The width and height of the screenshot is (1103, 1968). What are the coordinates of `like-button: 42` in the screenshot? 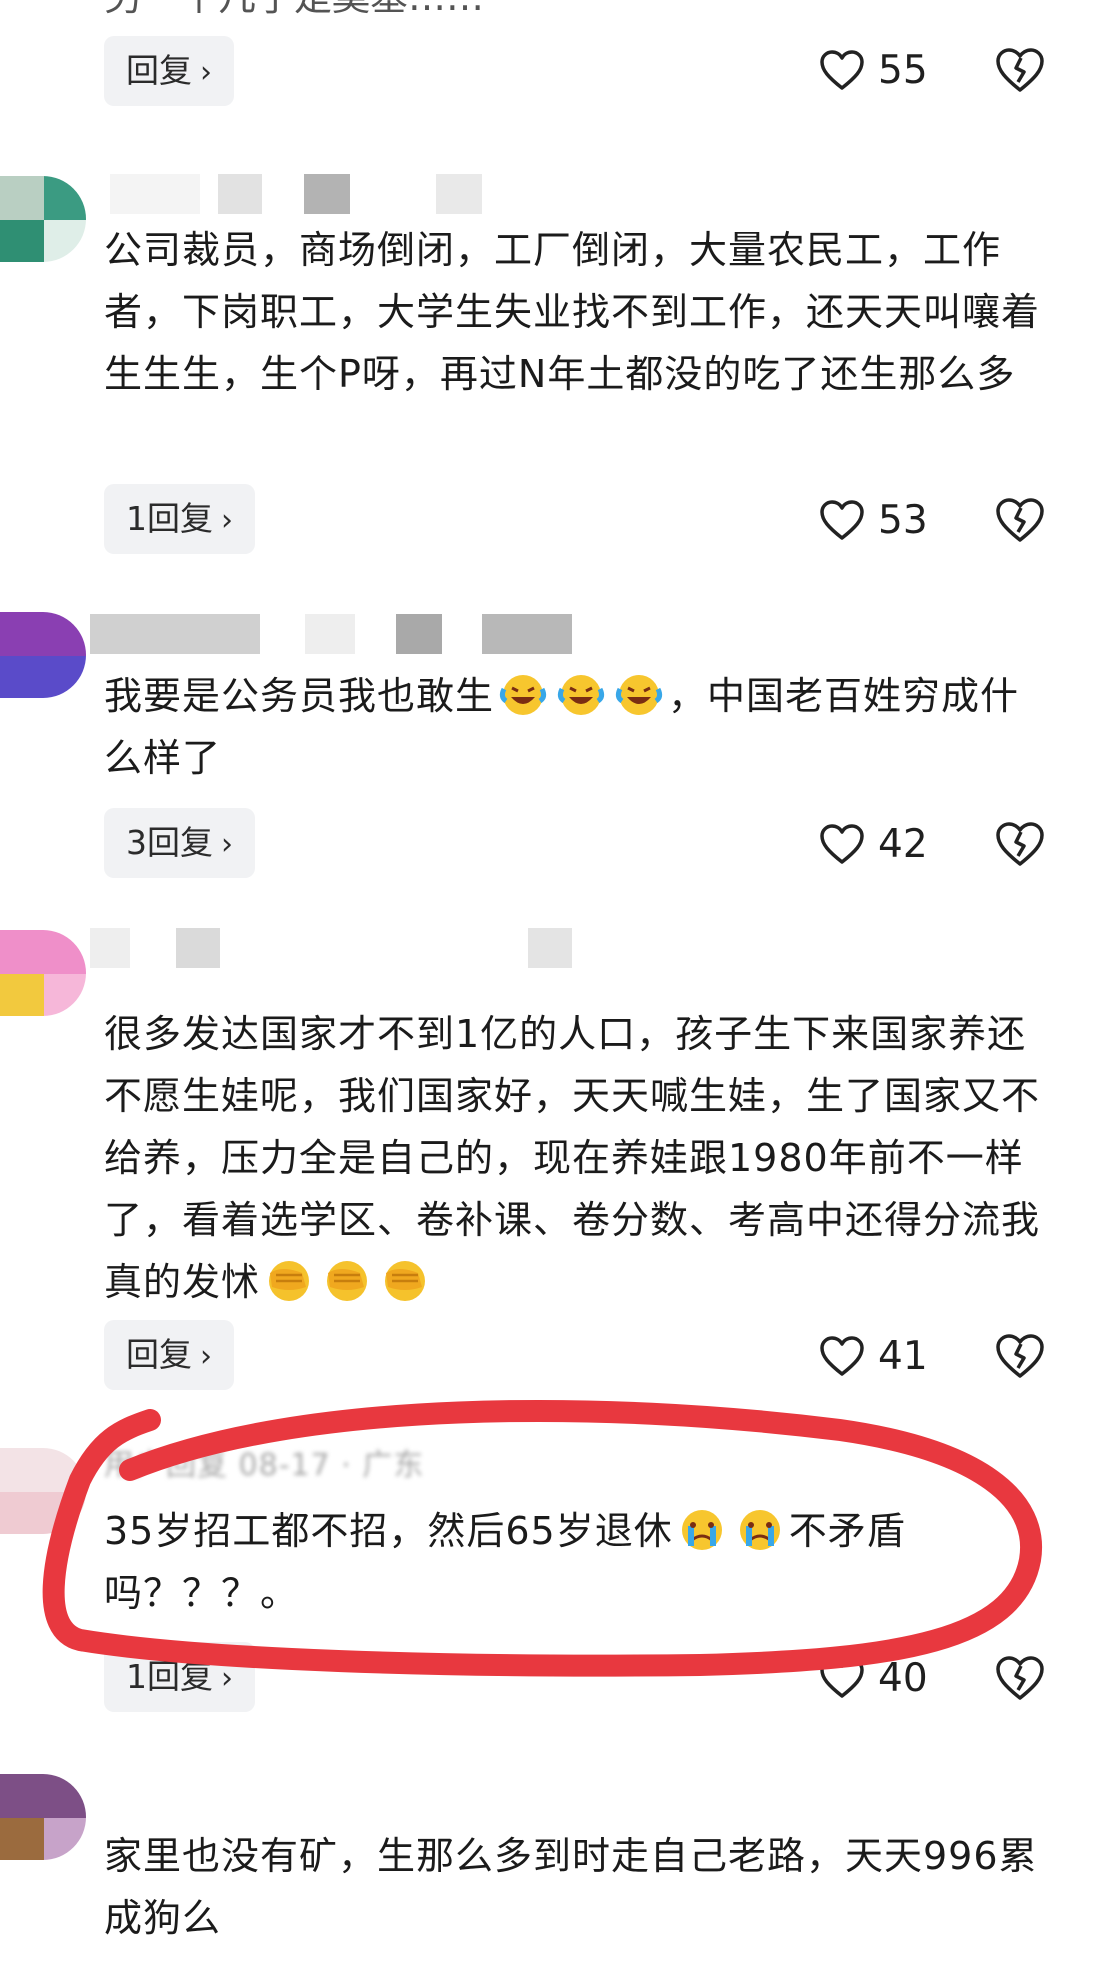 It's located at (873, 844).